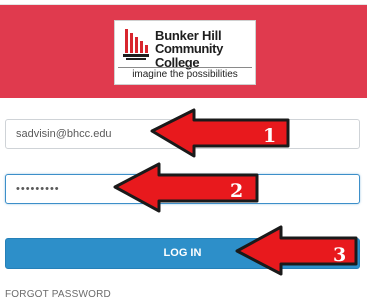  I want to click on logo-tagline: imagine the possibilities, so click(185, 74).